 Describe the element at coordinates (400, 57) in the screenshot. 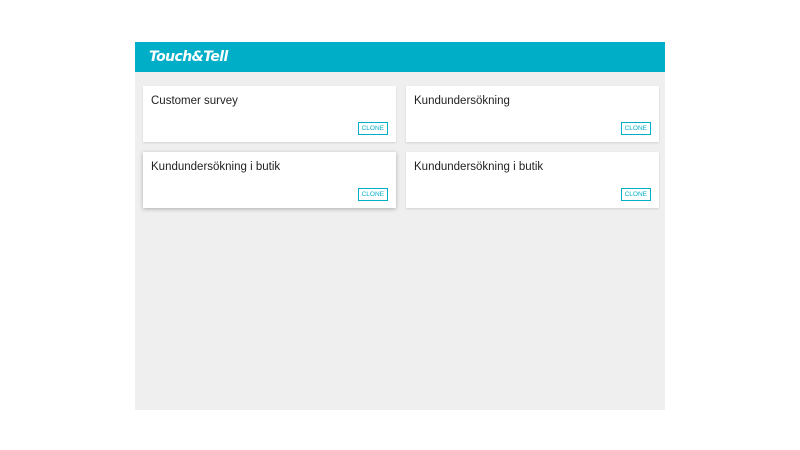

I see `app-header: Touch&Tell` at that location.